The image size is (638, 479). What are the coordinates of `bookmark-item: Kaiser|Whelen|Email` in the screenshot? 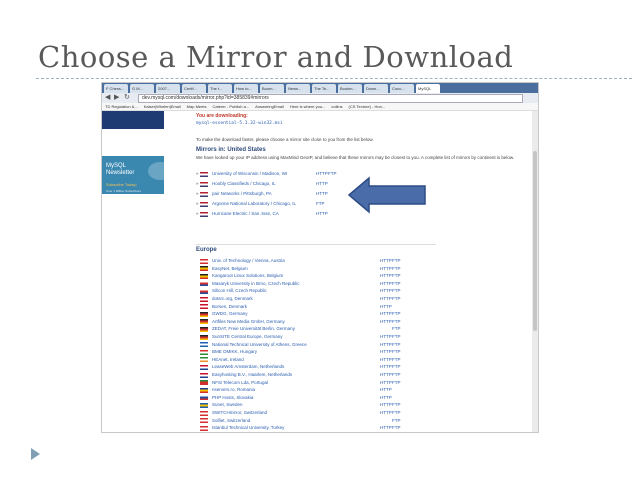 It's located at (162, 106).